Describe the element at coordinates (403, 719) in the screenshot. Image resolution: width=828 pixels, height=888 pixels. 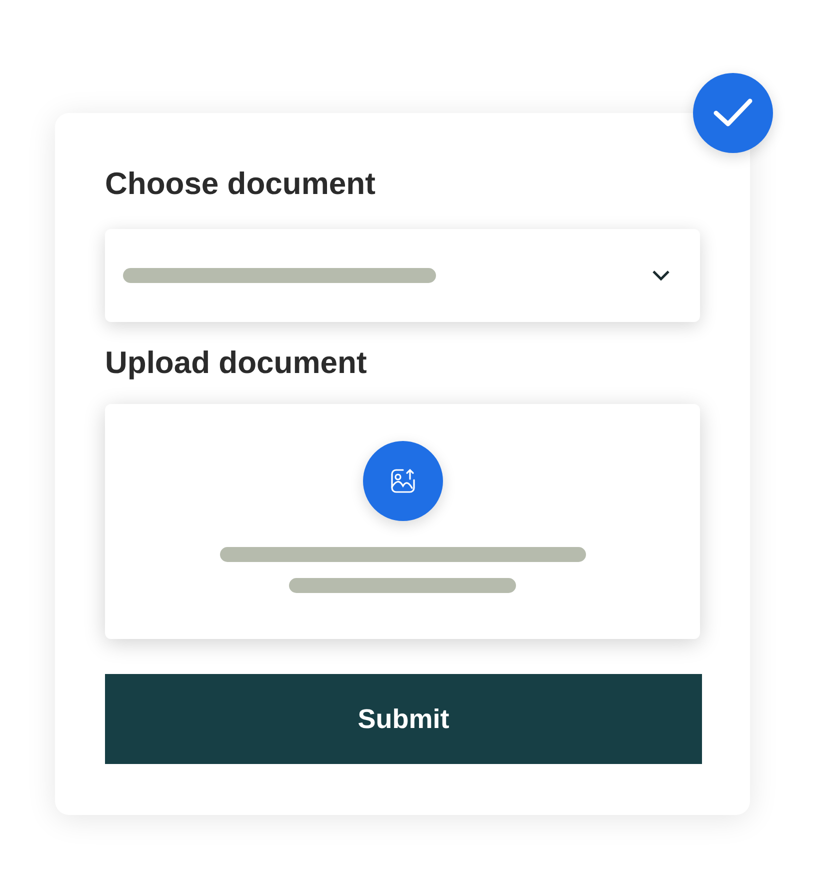
I see `submit-button: Submit` at that location.